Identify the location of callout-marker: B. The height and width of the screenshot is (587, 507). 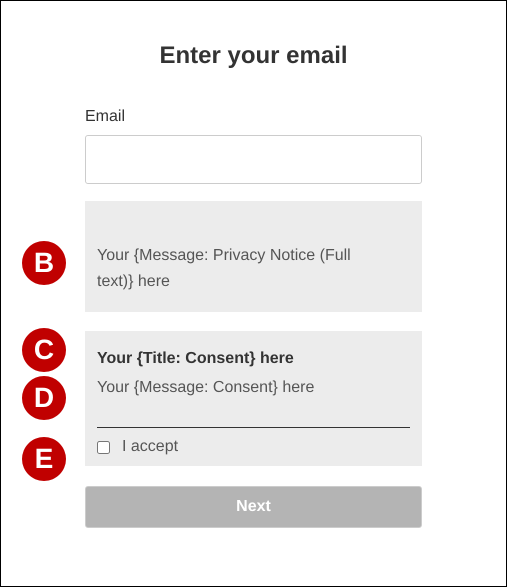
(44, 263).